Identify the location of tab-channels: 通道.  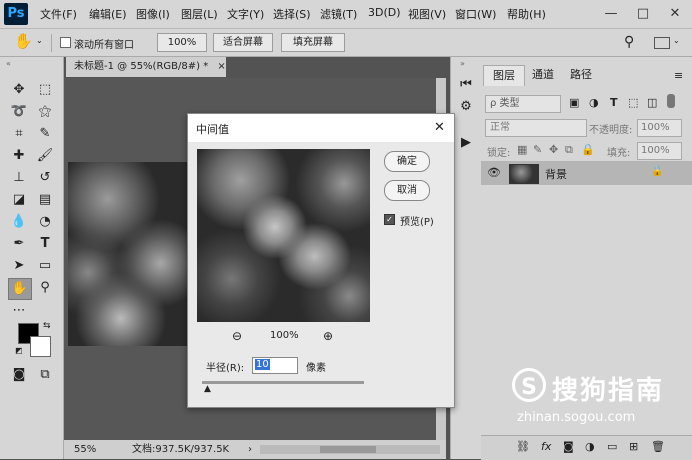
(543, 75).